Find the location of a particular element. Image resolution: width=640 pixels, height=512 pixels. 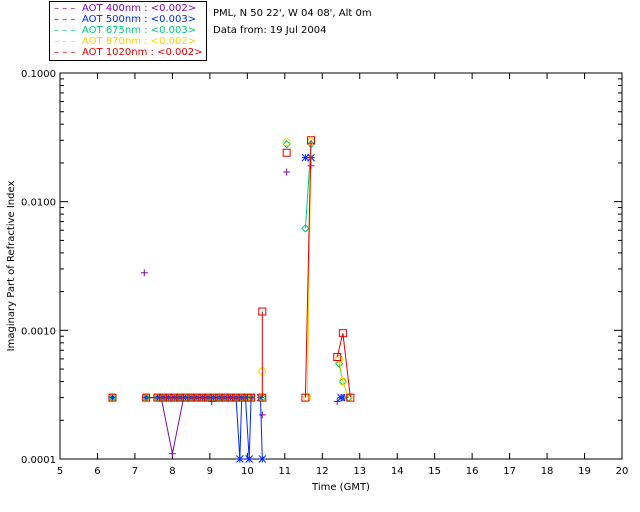

location-text: PML, N 50 22', W 04 08', Alt 0m is located at coordinates (292, 13).